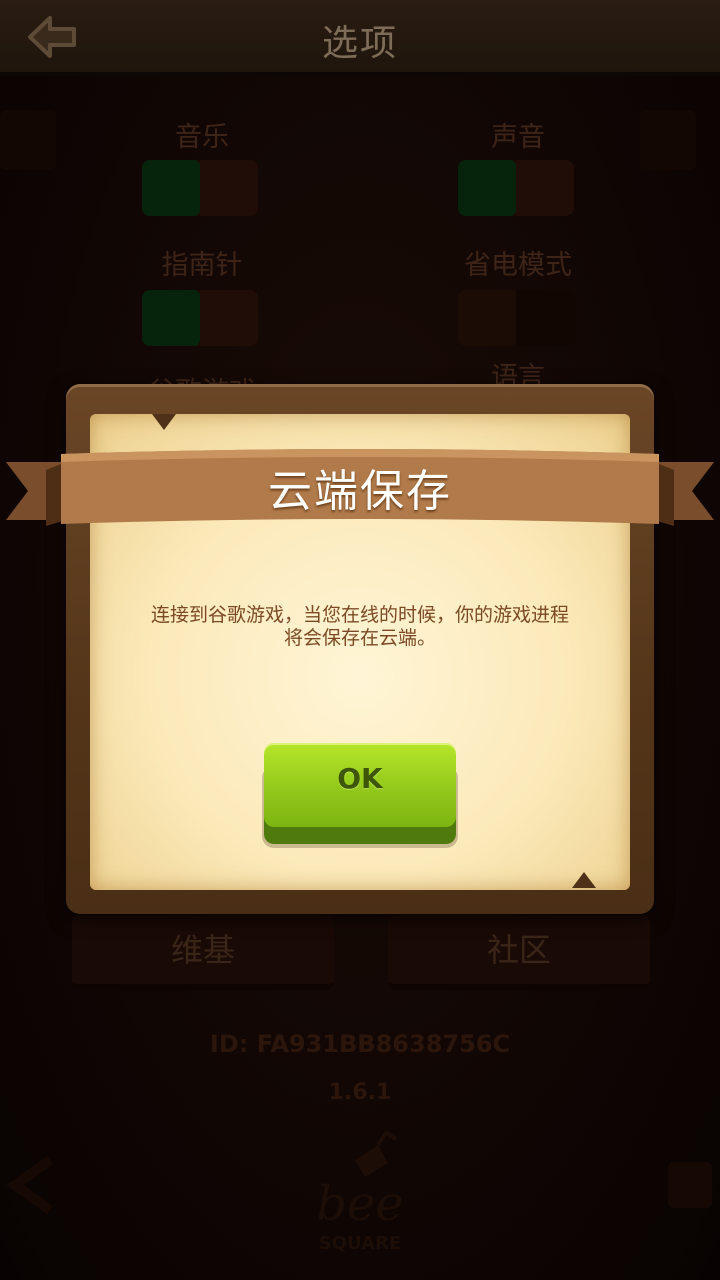 The height and width of the screenshot is (1280, 720). What do you see at coordinates (690, 1185) in the screenshot?
I see `right-corner-icon` at bounding box center [690, 1185].